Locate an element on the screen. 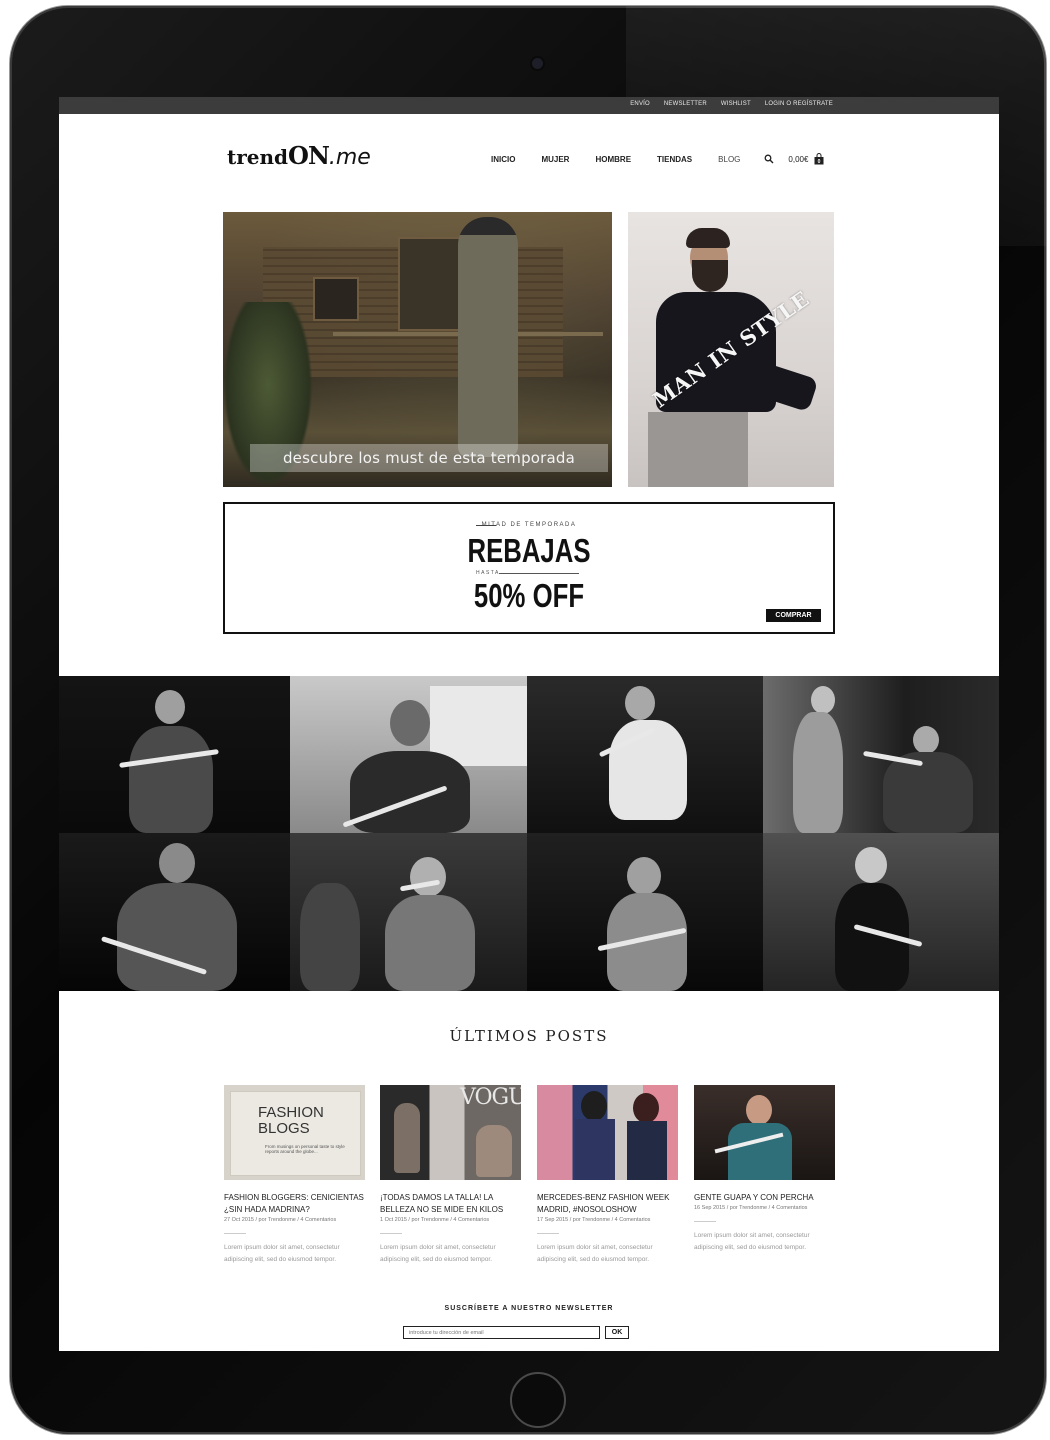 The height and width of the screenshot is (1440, 1050). site-logo: trendON.me is located at coordinates (299, 155).